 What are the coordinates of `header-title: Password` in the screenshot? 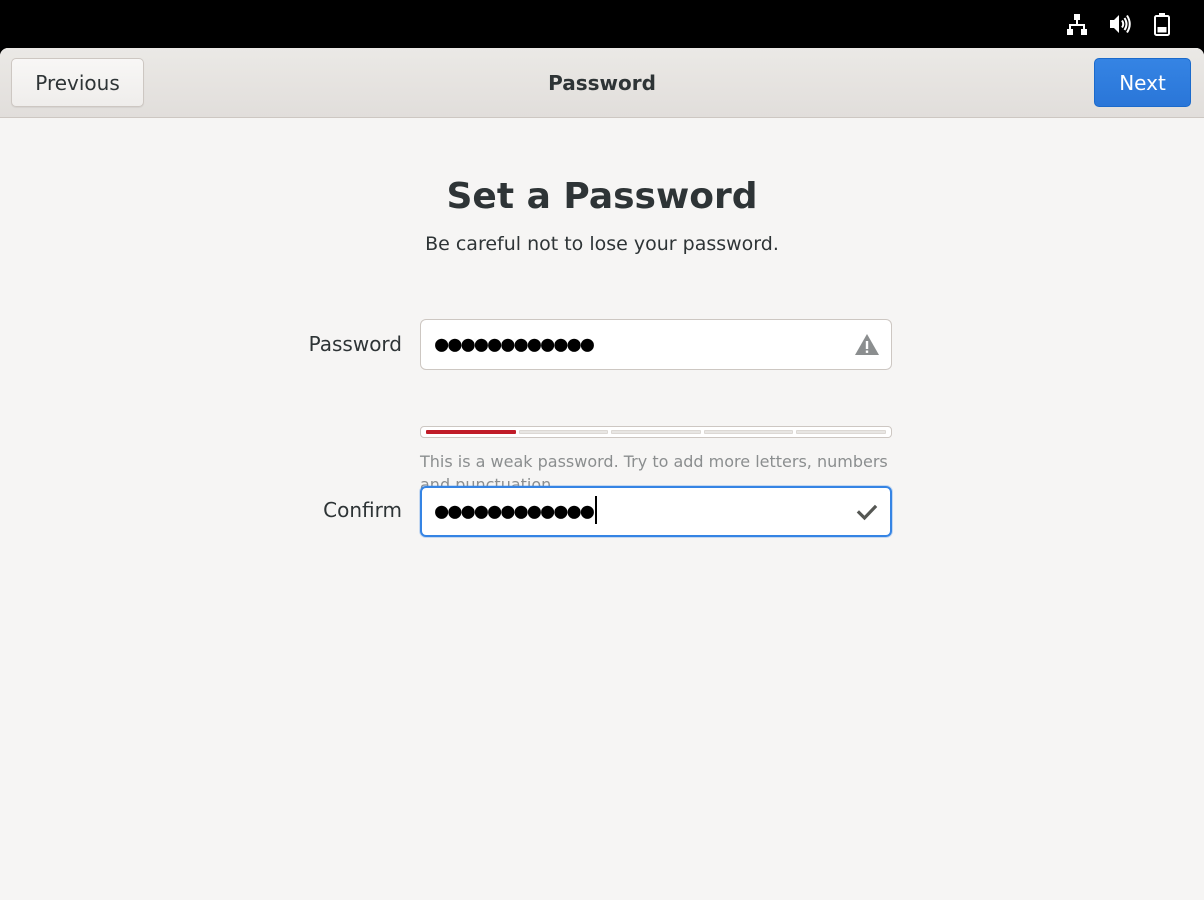 It's located at (602, 83).